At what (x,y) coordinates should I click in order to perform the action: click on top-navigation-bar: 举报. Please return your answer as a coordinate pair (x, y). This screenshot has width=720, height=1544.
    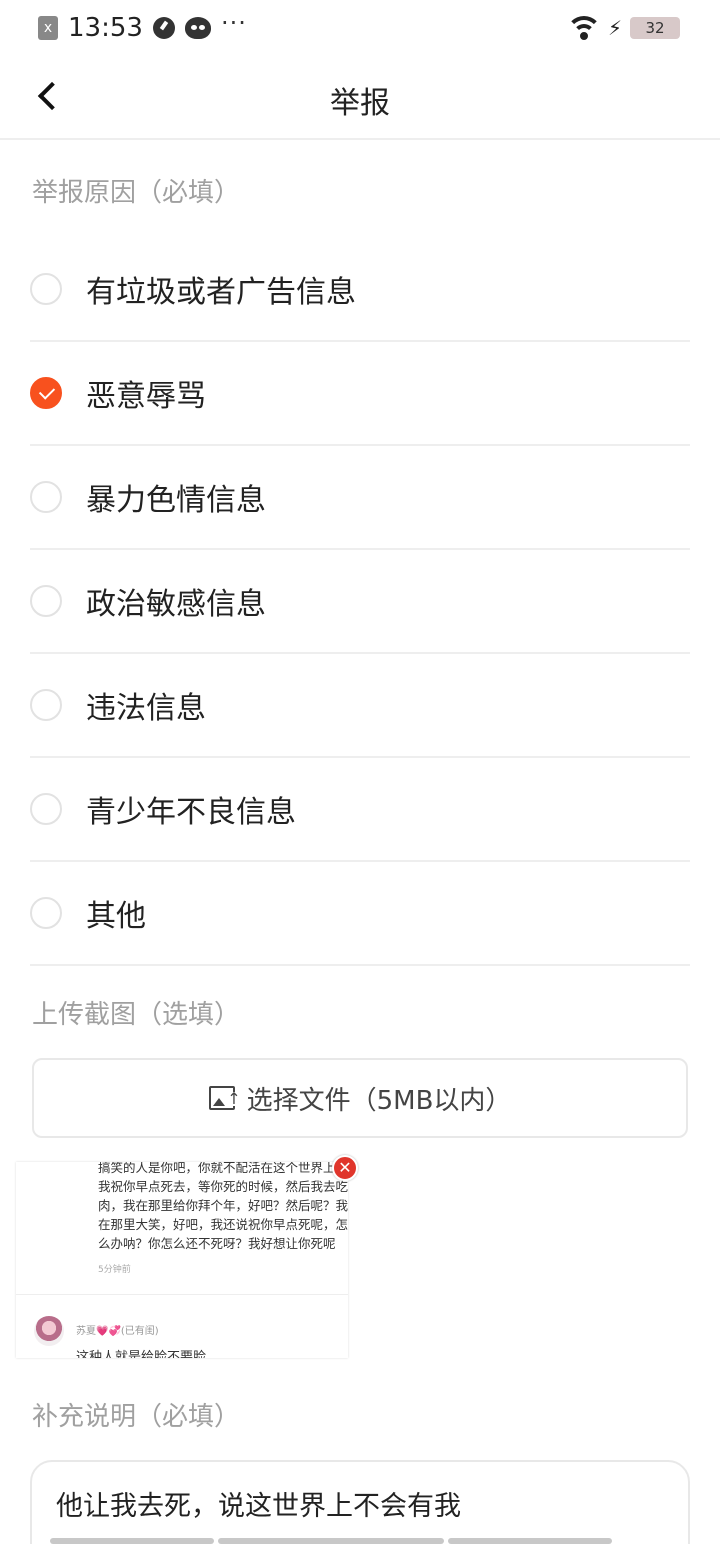
    Looking at the image, I should click on (360, 98).